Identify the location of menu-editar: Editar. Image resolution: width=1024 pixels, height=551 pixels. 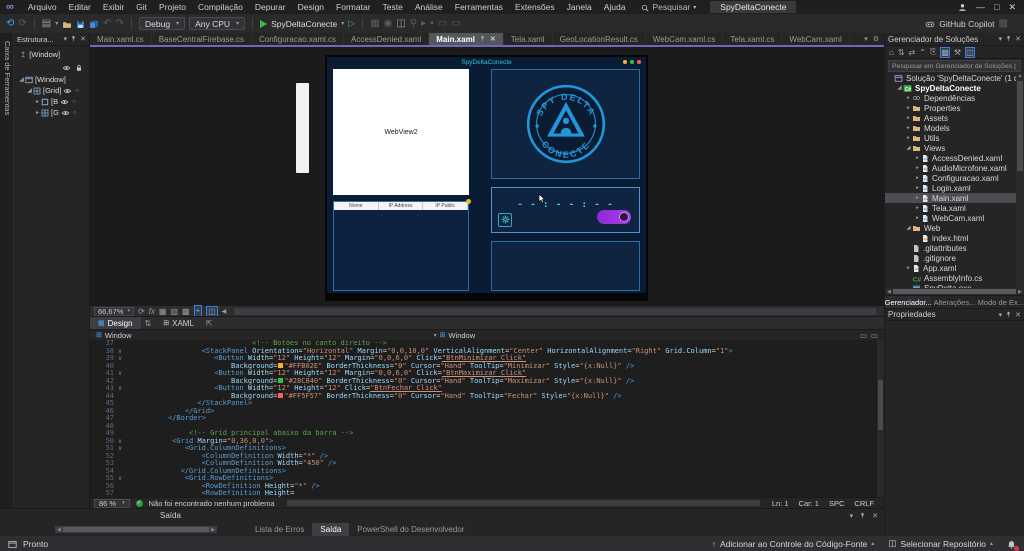
(80, 7).